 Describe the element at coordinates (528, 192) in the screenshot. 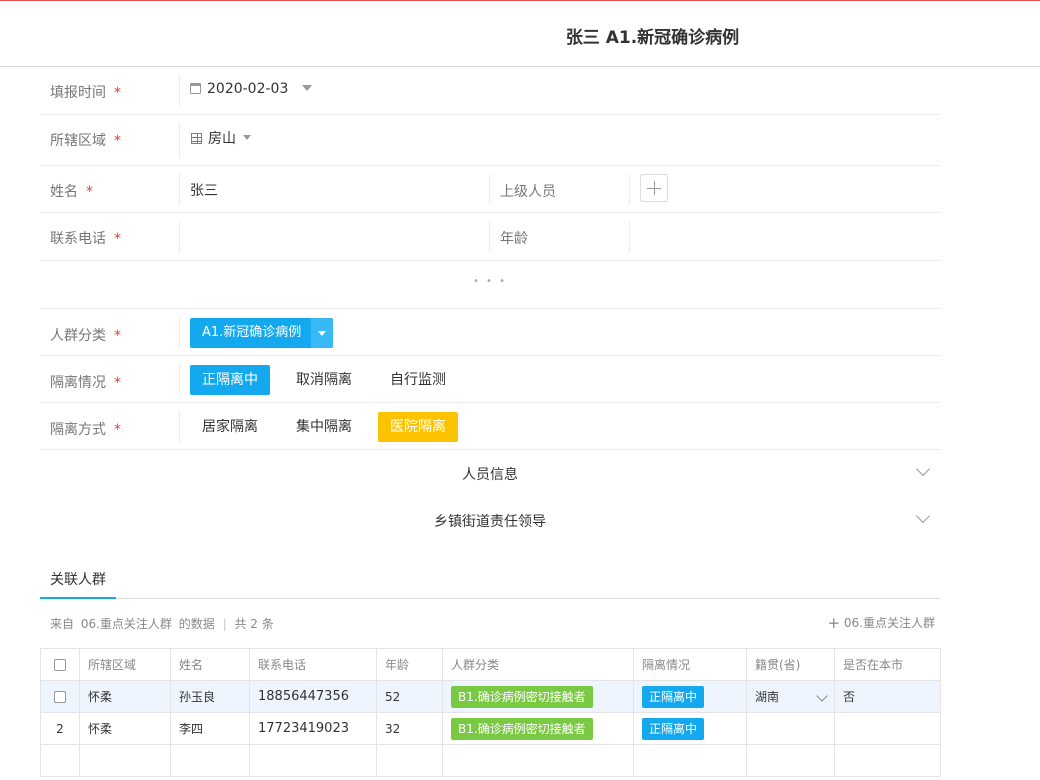

I see `label-superior: 上级人员` at that location.